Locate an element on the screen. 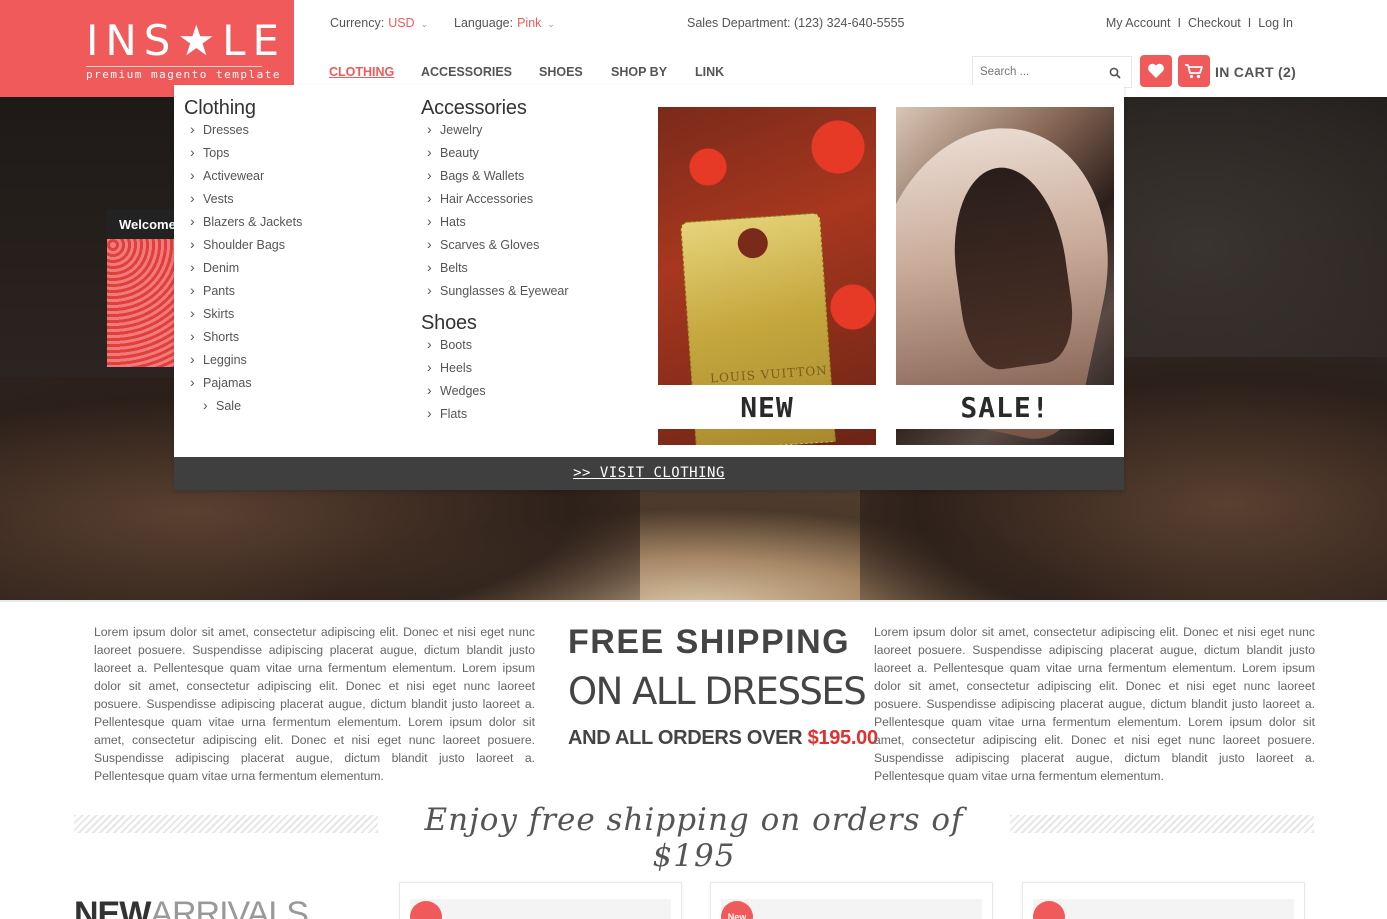 The width and height of the screenshot is (1387, 919). free-shipping-heading: FREE SHIPPING is located at coordinates (709, 642).